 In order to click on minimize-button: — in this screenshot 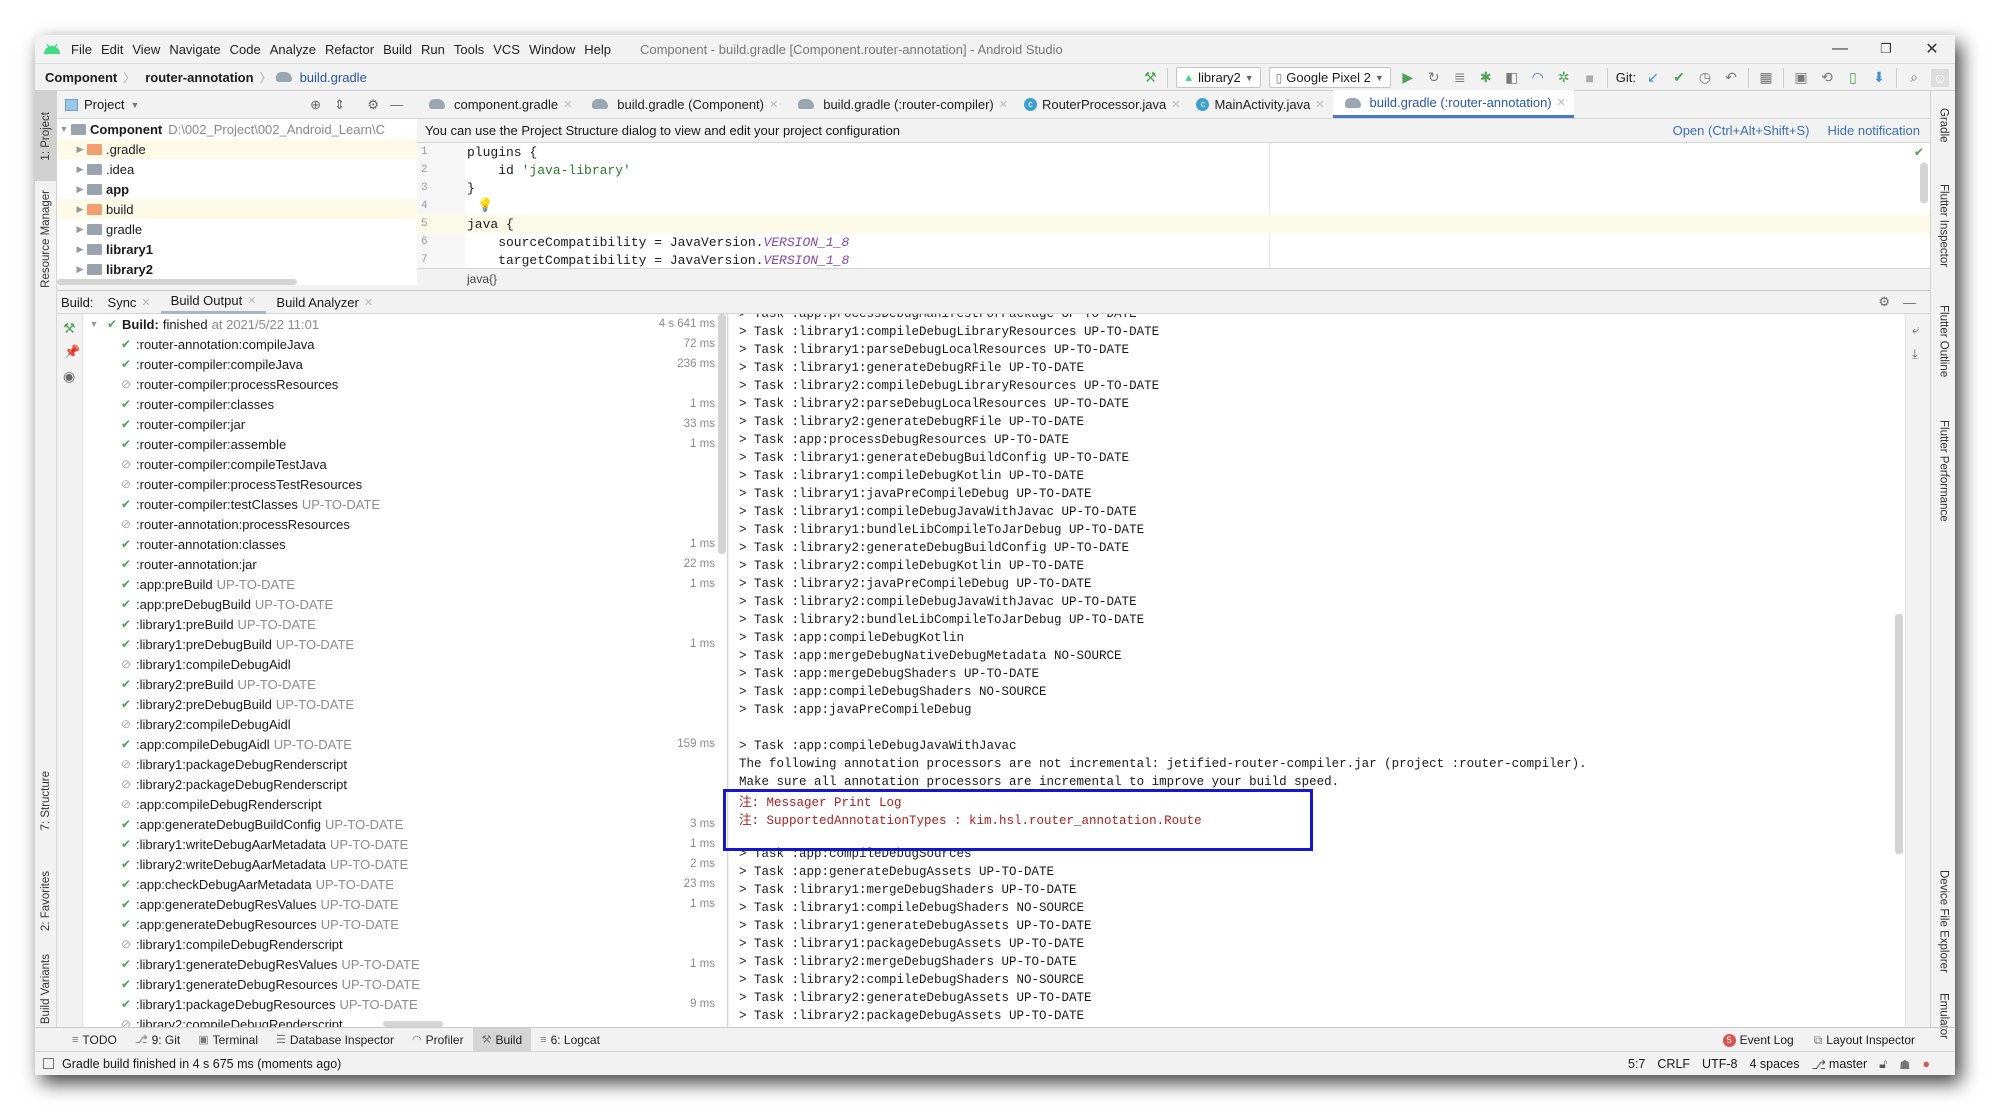, I will do `click(1840, 49)`.